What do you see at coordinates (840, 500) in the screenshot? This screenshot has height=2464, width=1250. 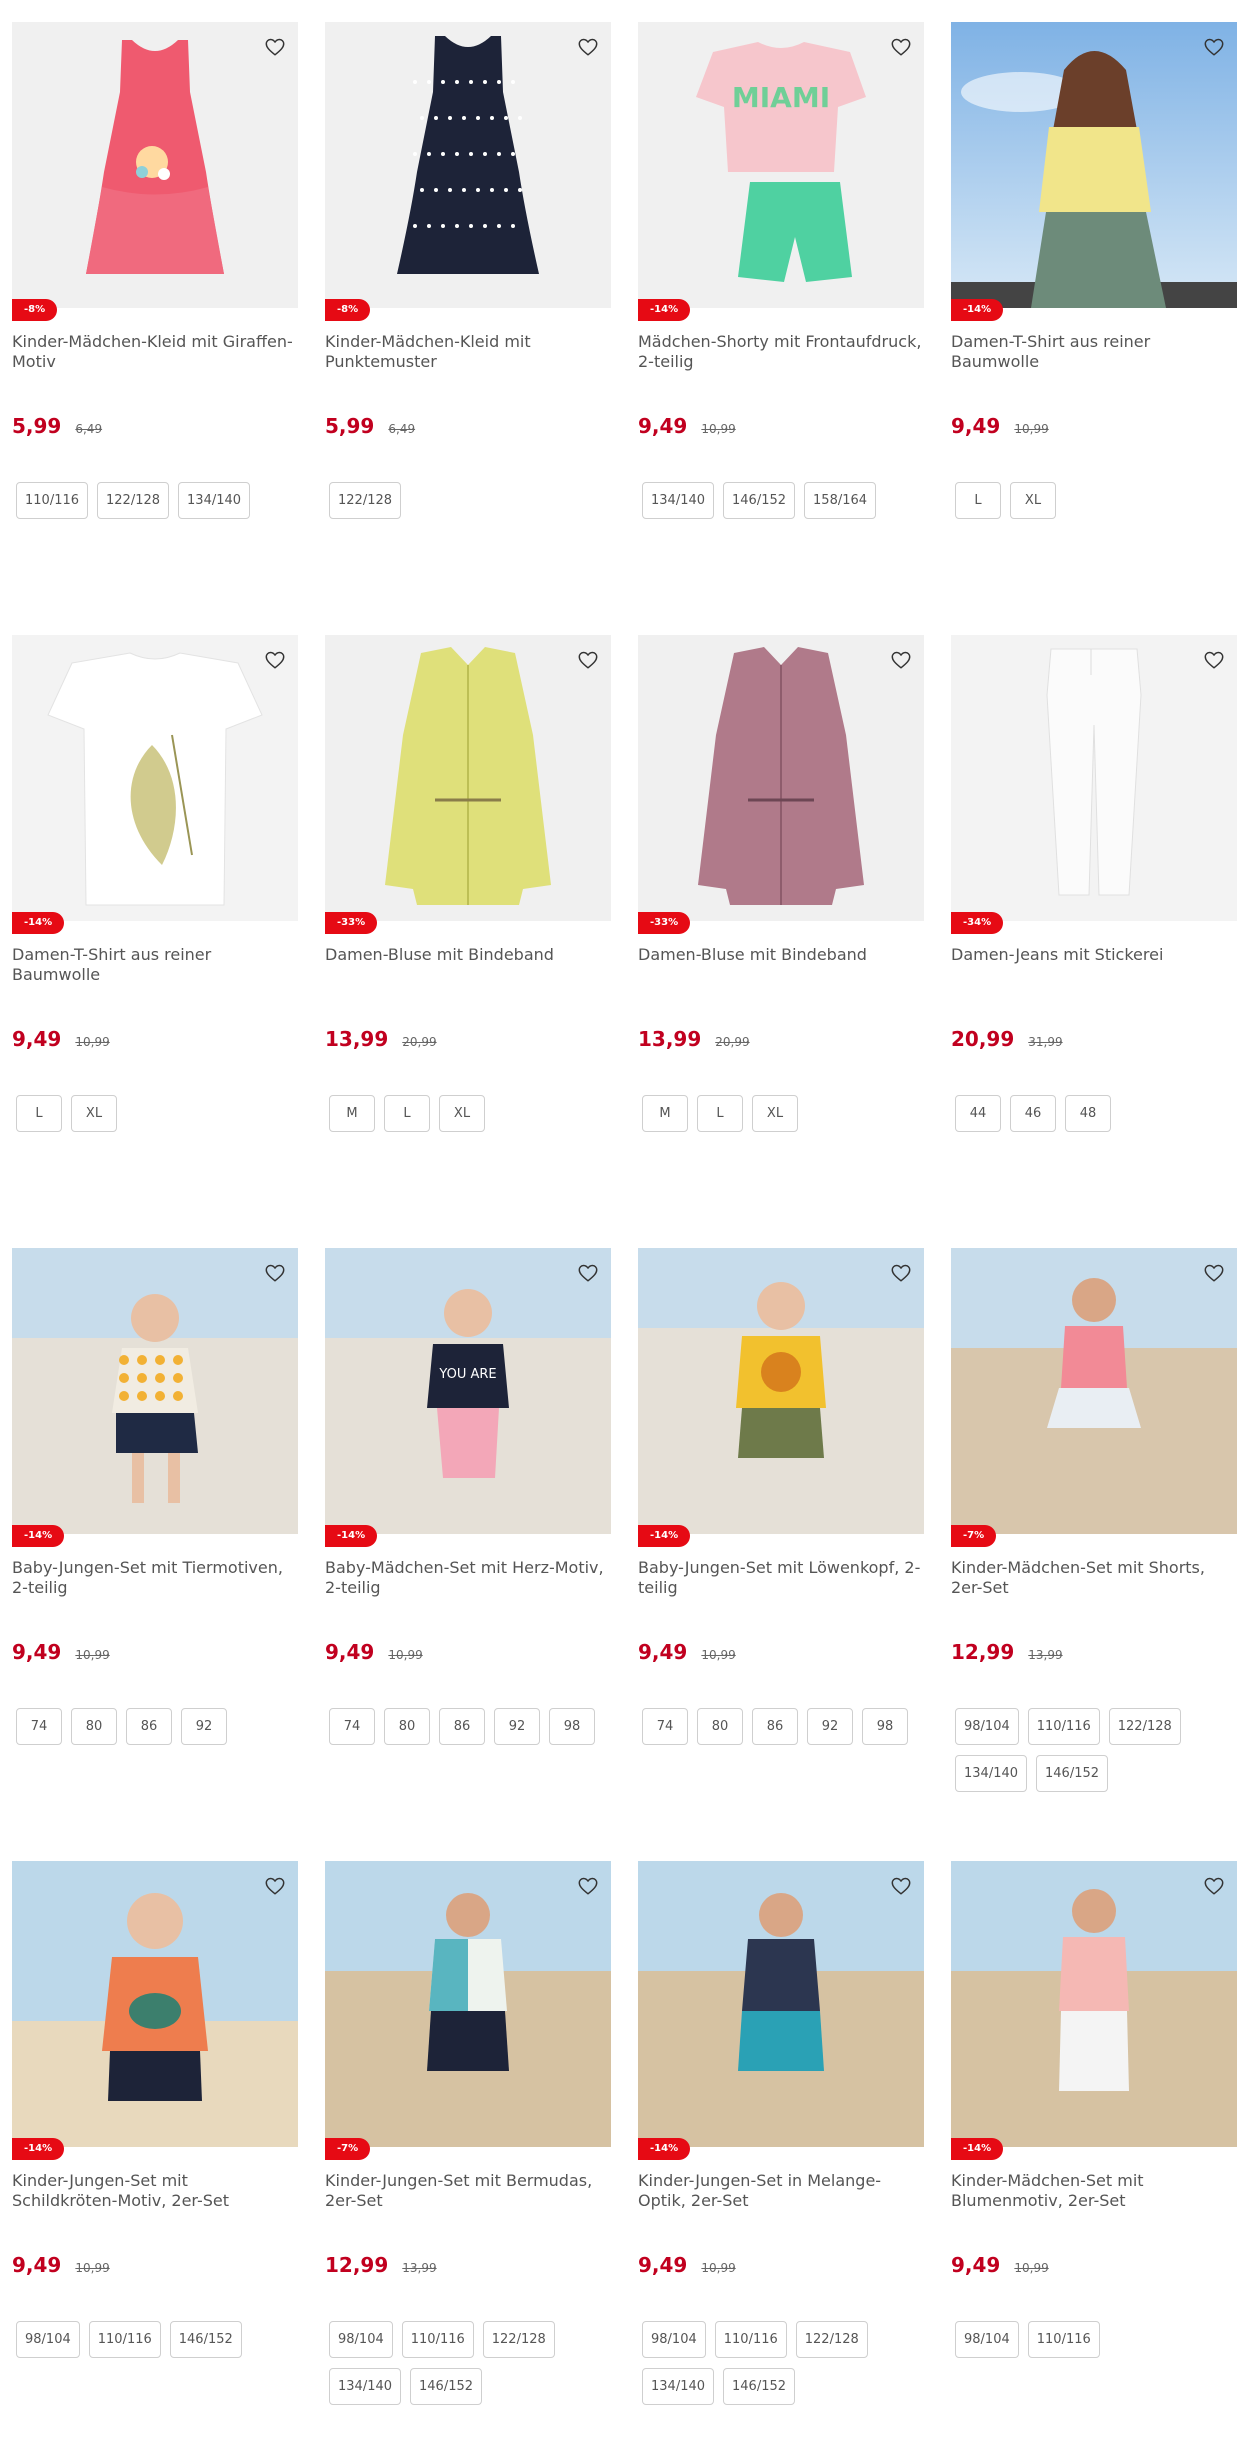 I see `size-option-button: 158/164` at bounding box center [840, 500].